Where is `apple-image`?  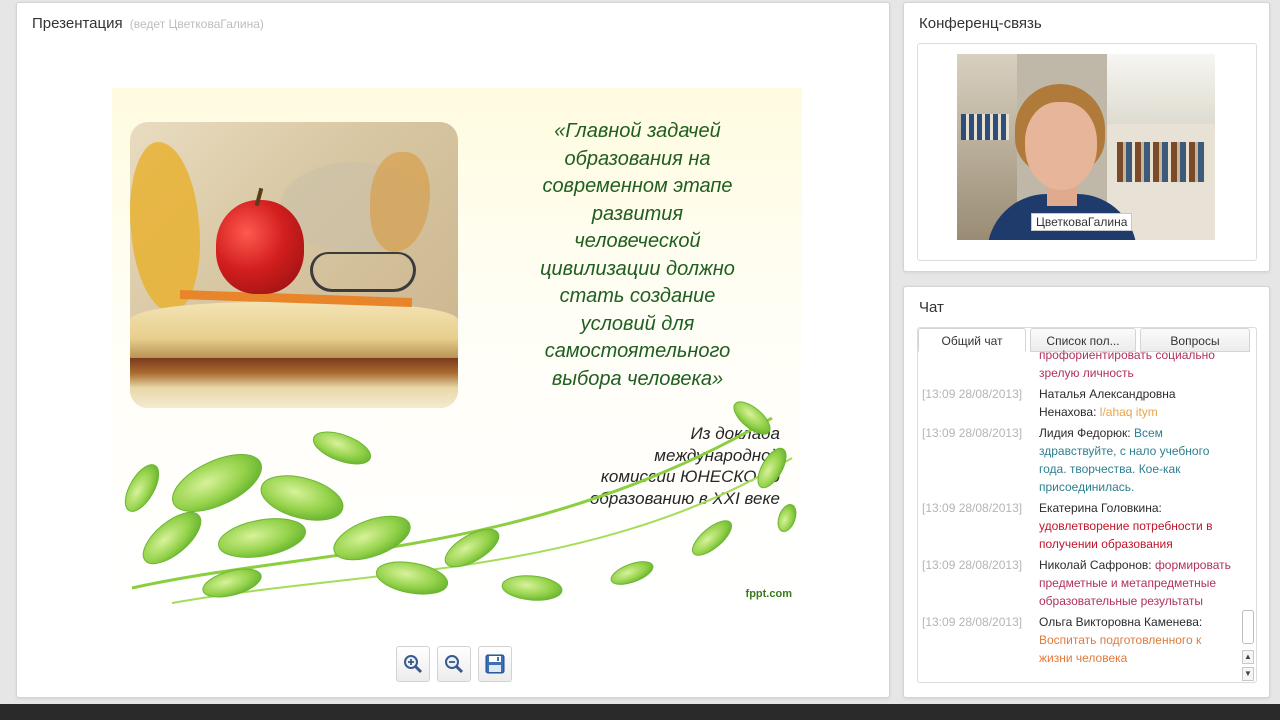 apple-image is located at coordinates (260, 247).